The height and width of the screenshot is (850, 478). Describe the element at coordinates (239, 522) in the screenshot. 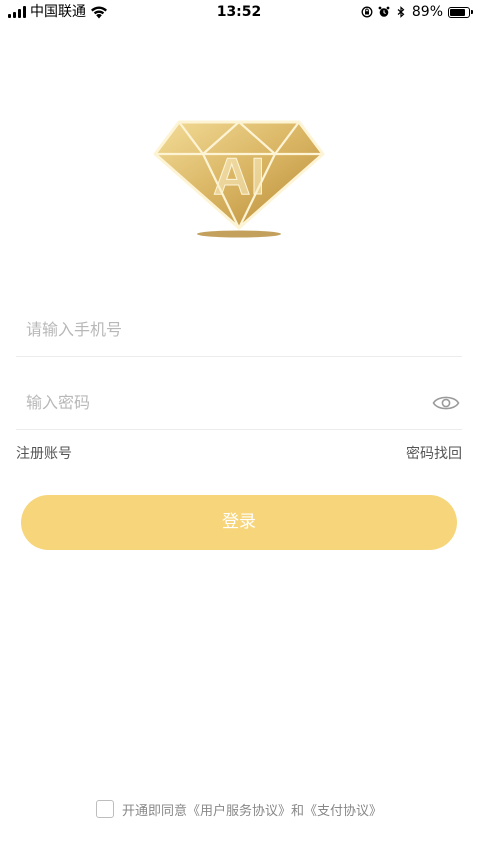

I see `login-button: 登录` at that location.